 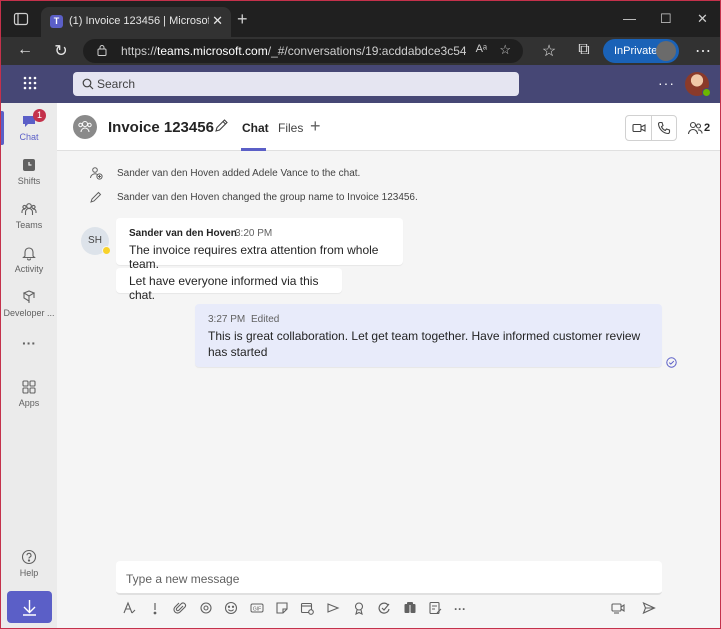 What do you see at coordinates (29, 181) in the screenshot?
I see `rail-label: Shifts` at bounding box center [29, 181].